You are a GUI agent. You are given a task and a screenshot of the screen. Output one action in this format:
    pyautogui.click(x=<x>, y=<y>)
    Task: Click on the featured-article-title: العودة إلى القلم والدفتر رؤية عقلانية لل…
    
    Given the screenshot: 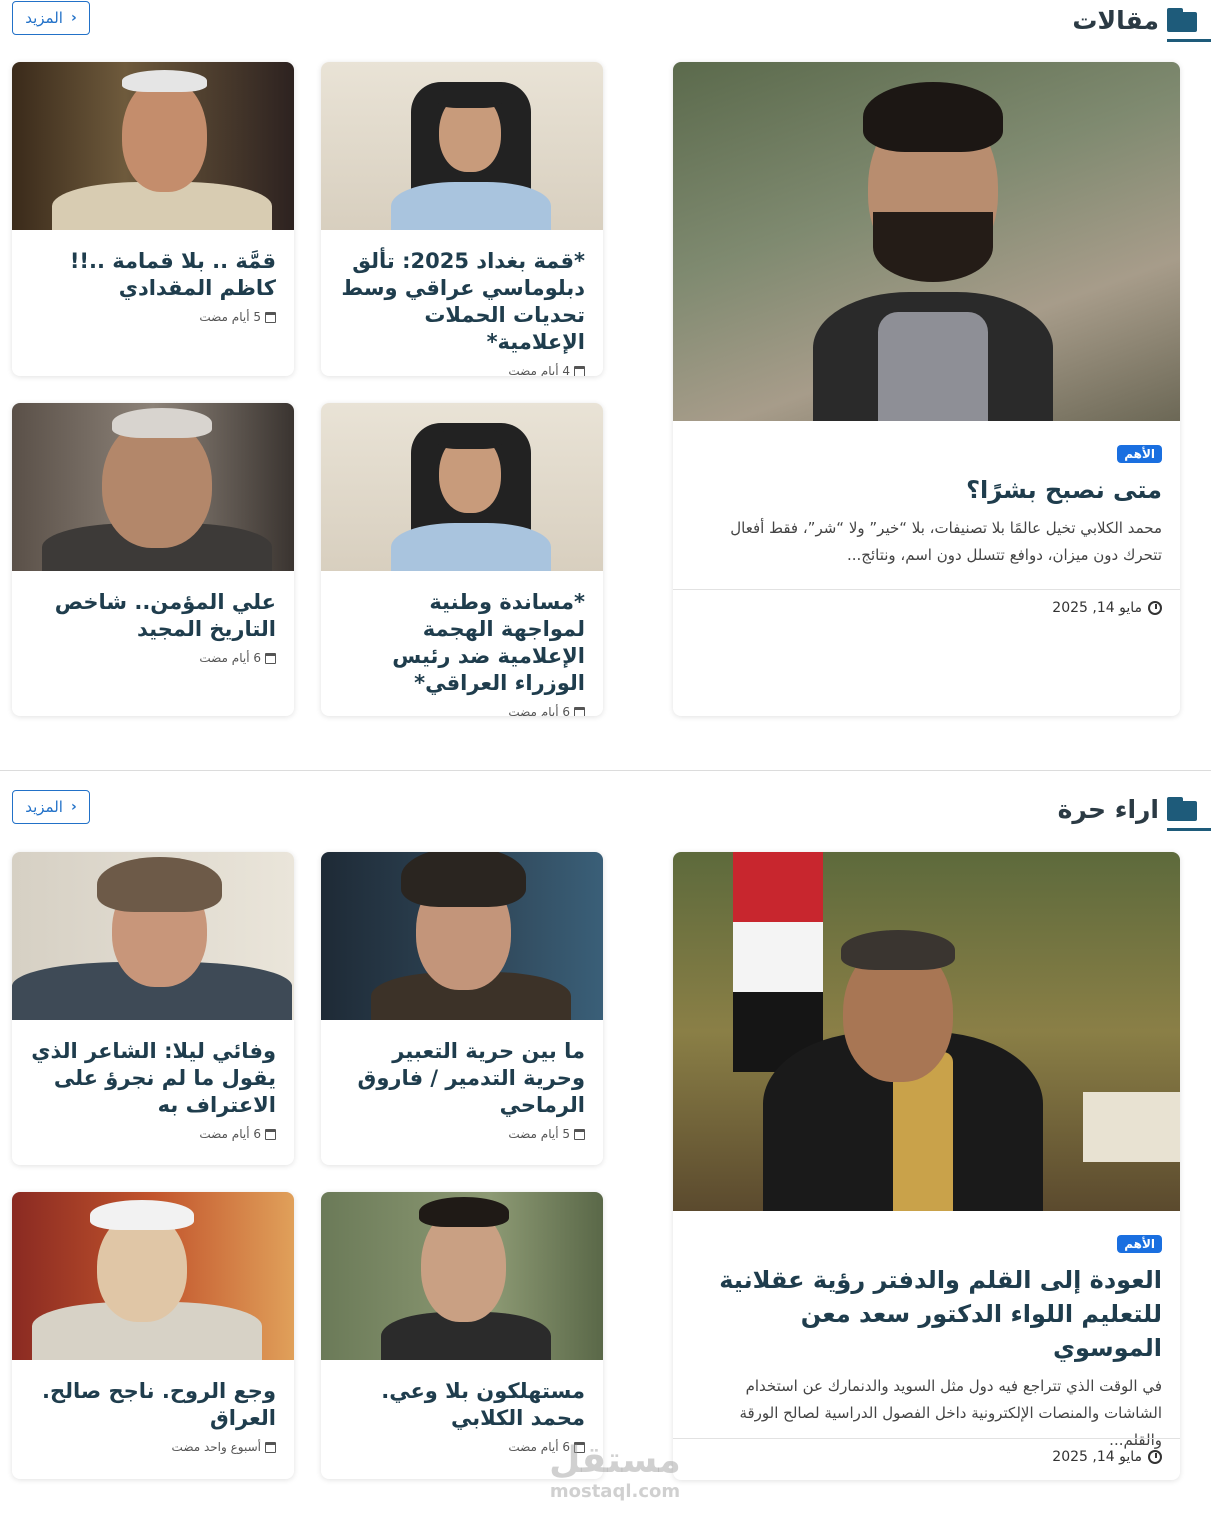 What is the action you would take?
    pyautogui.click(x=926, y=1314)
    